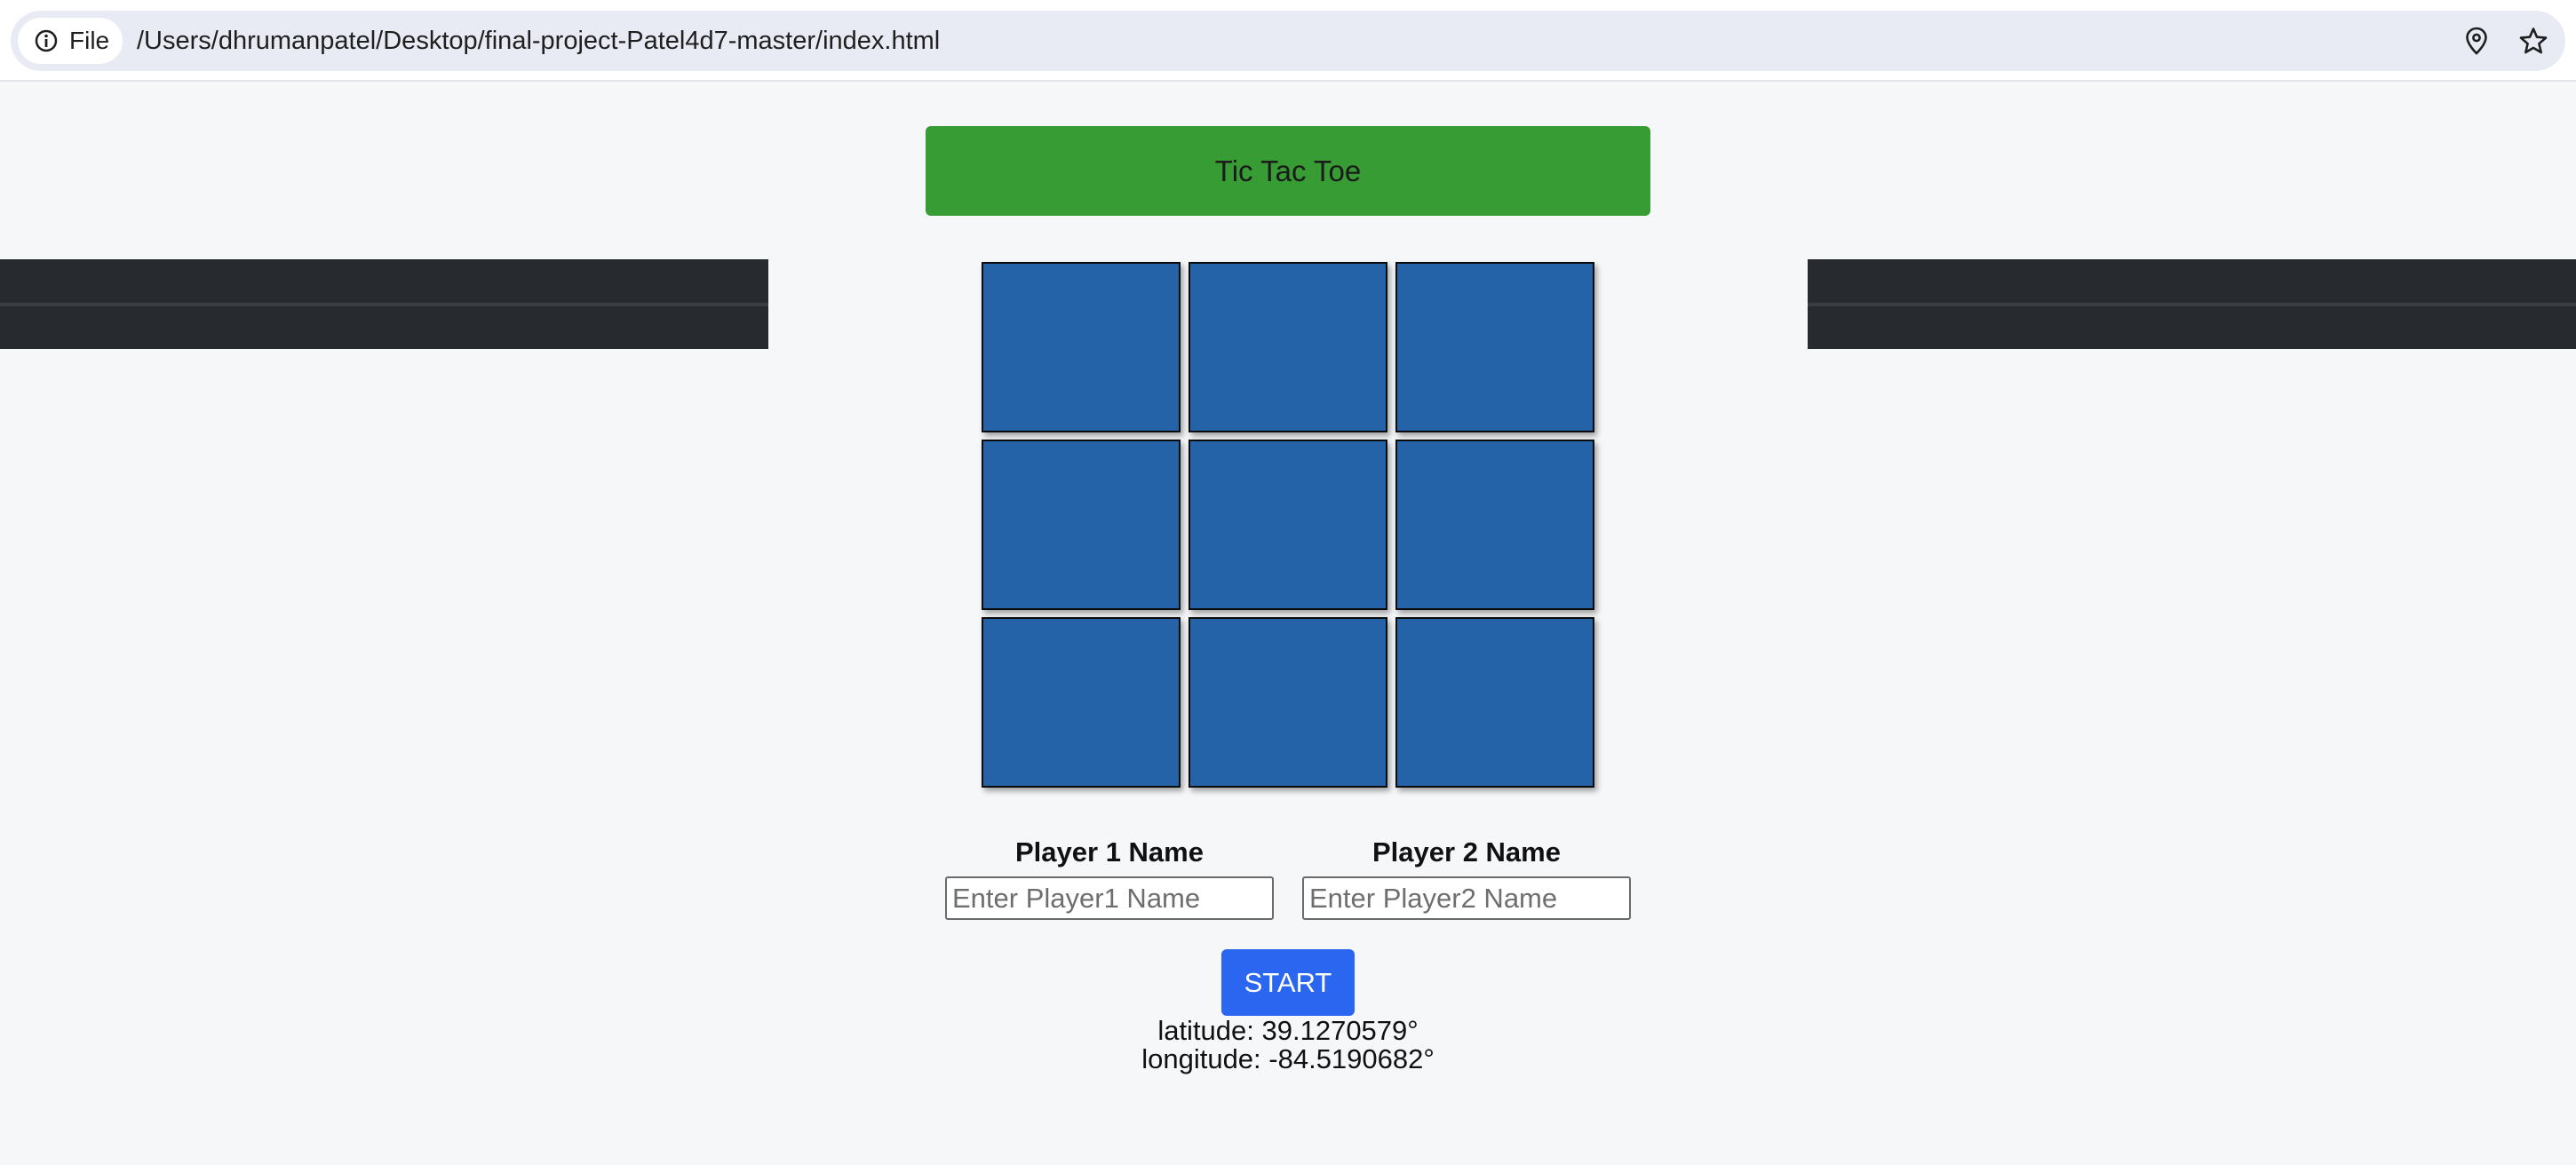  What do you see at coordinates (1288, 171) in the screenshot?
I see `game-title: Tic Tac Toe` at bounding box center [1288, 171].